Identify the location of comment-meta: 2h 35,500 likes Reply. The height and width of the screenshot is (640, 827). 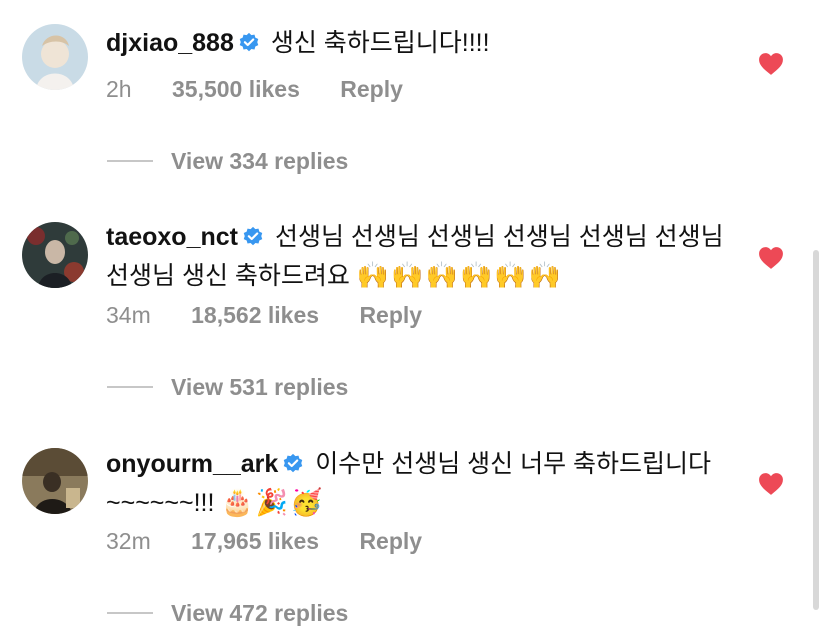
(271, 89).